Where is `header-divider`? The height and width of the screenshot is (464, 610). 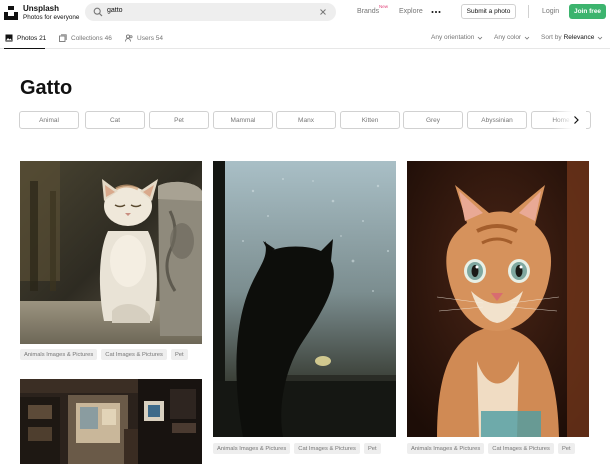
header-divider is located at coordinates (528, 11).